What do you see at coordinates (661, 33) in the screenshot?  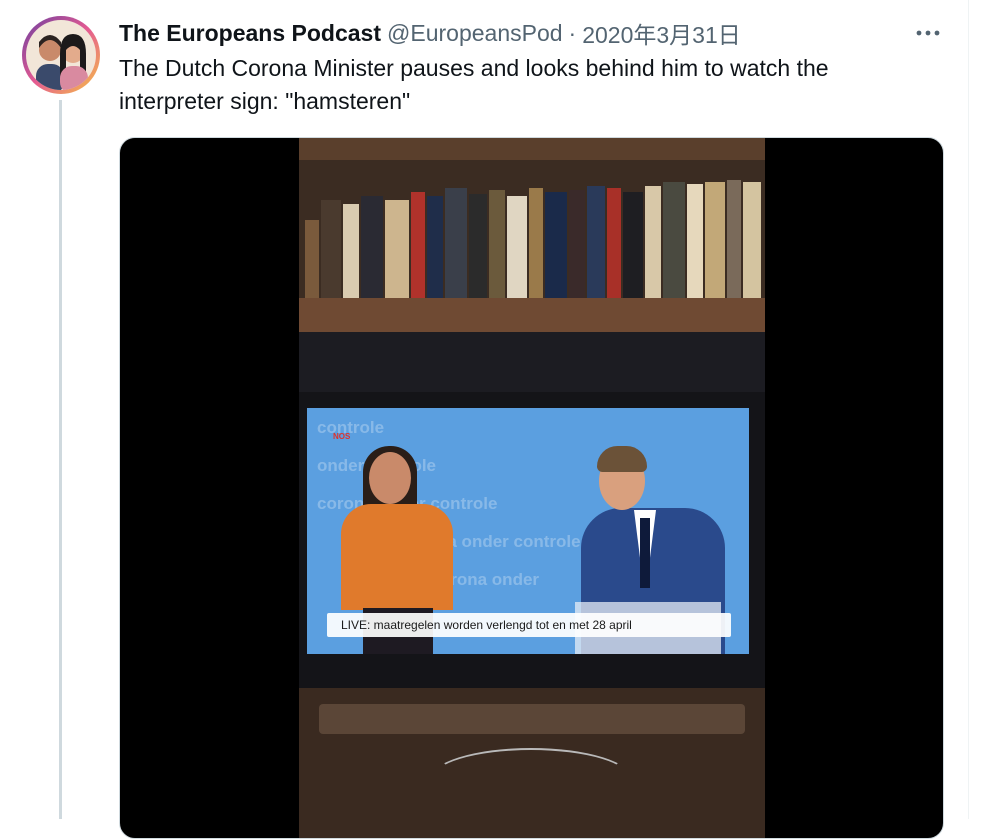 I see `tweet-date: 2020年3月31日` at bounding box center [661, 33].